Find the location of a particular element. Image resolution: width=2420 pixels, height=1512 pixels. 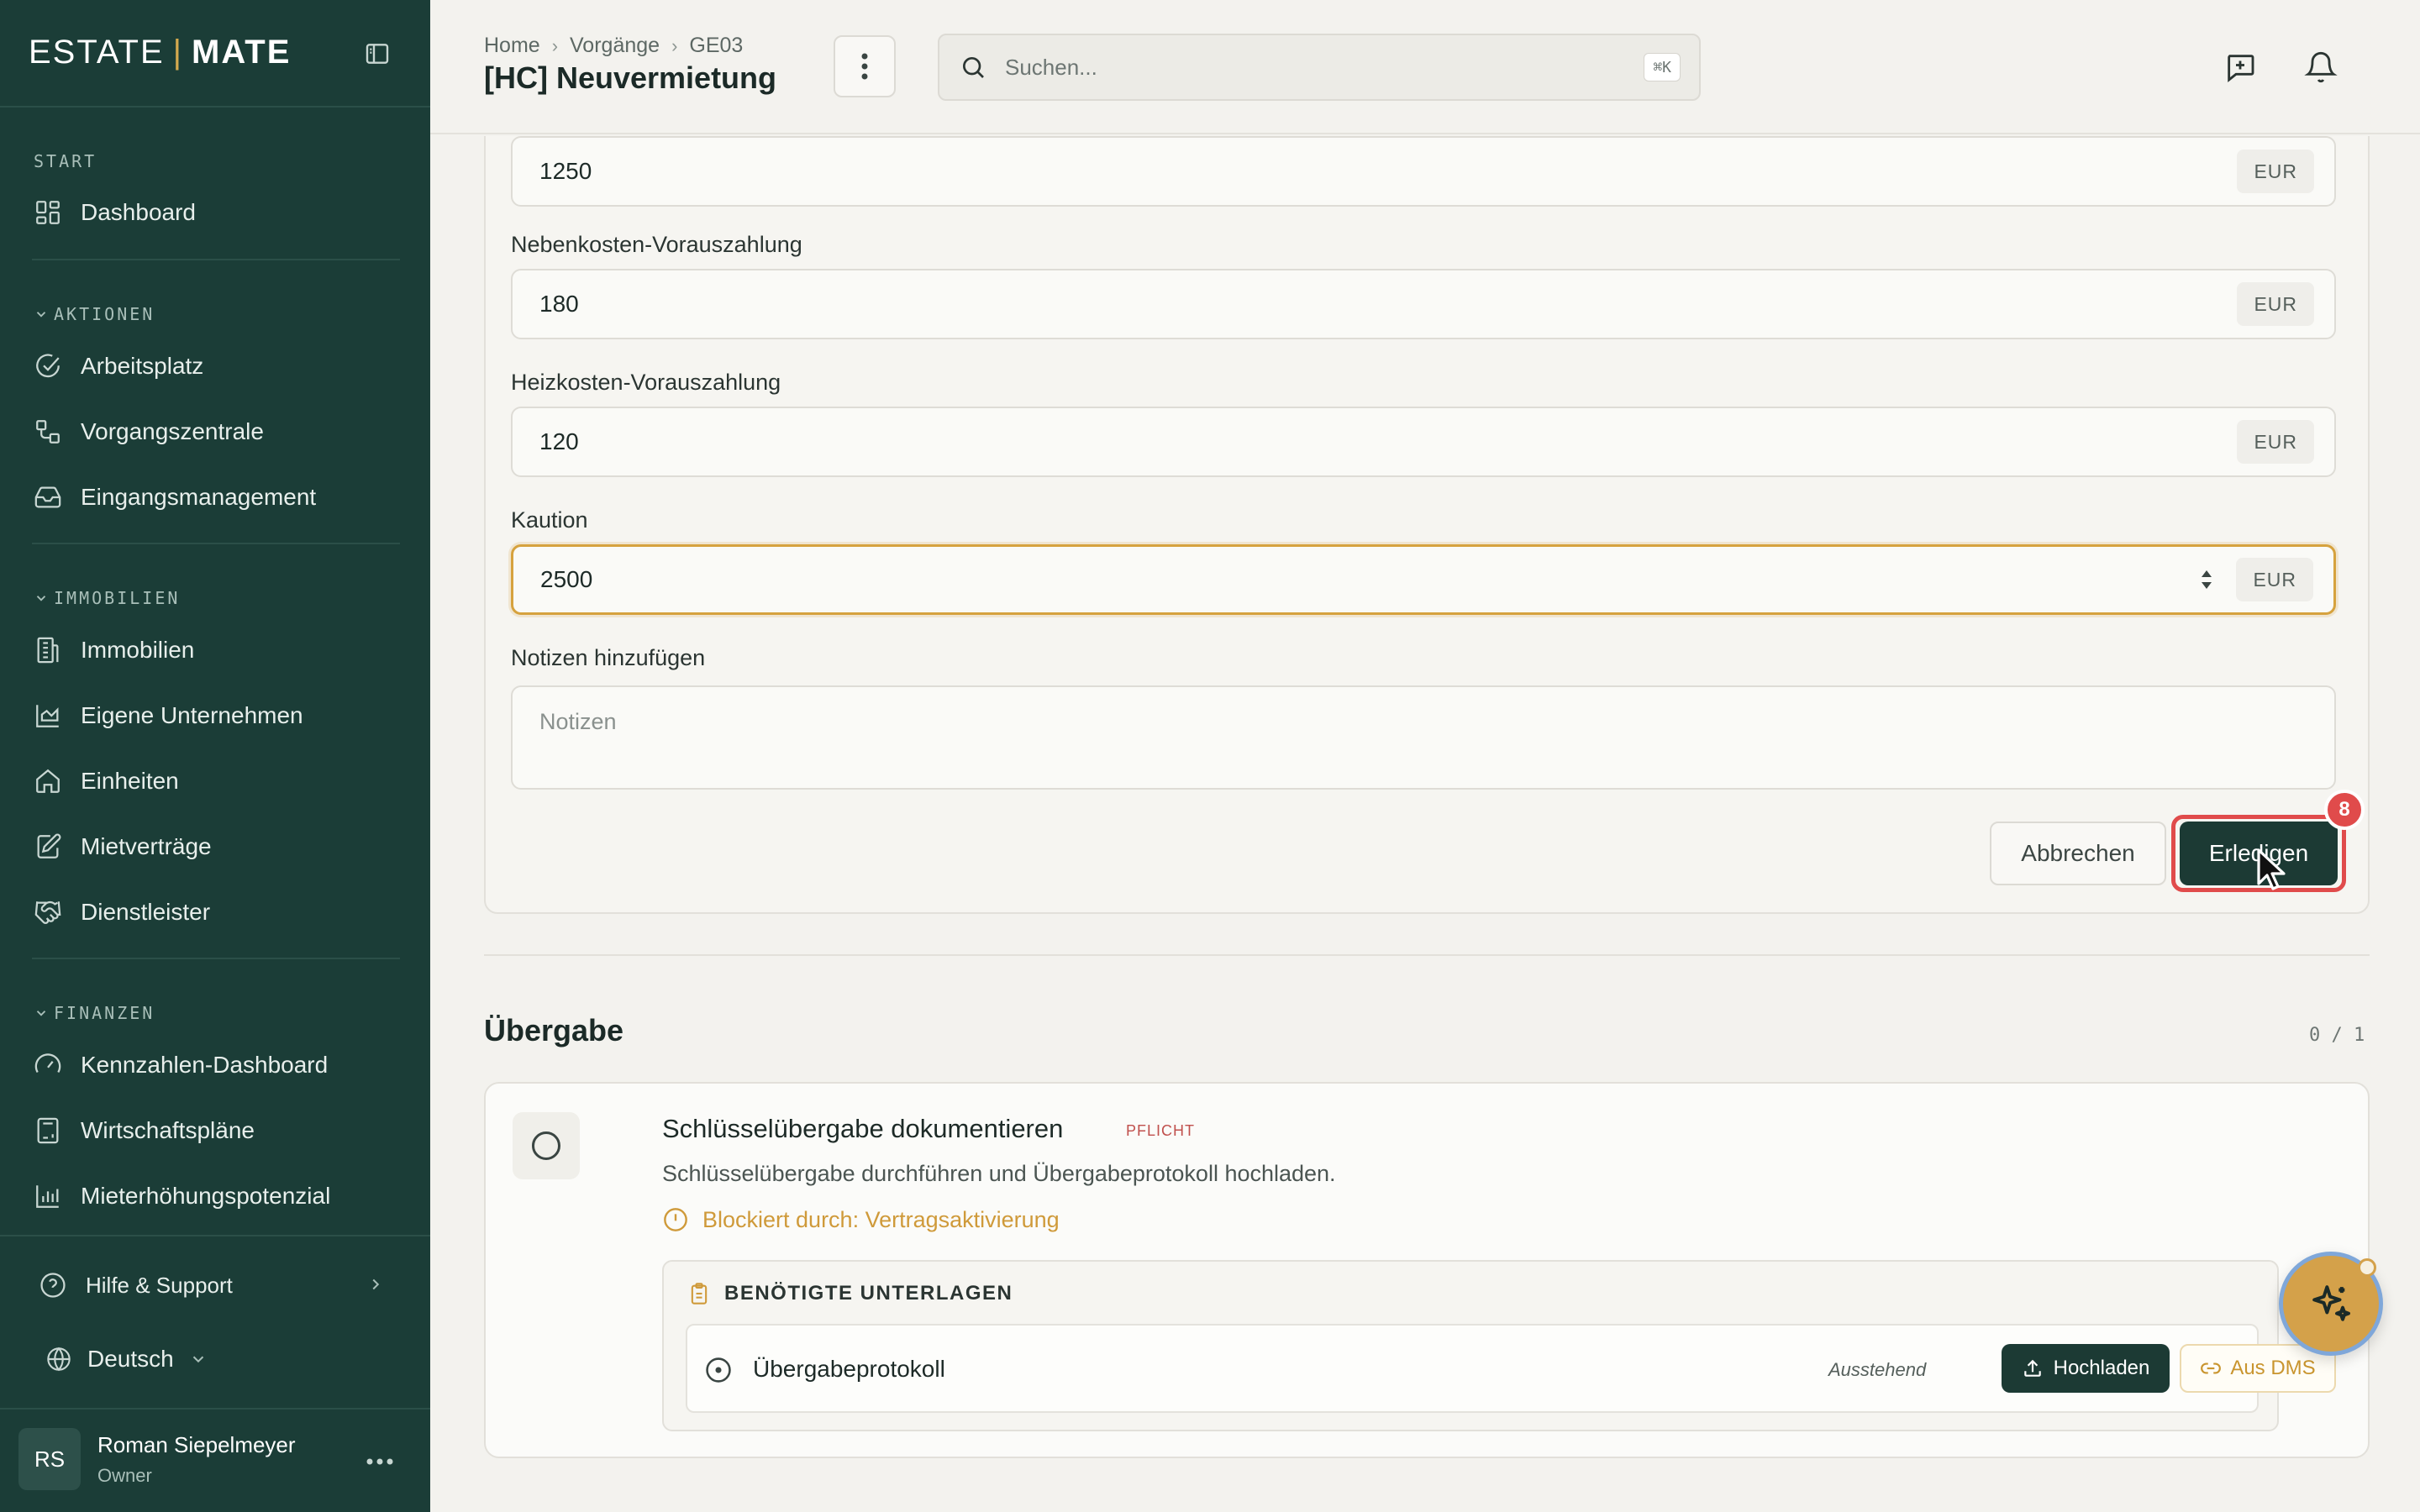

section-label-start: START is located at coordinates (65, 161).